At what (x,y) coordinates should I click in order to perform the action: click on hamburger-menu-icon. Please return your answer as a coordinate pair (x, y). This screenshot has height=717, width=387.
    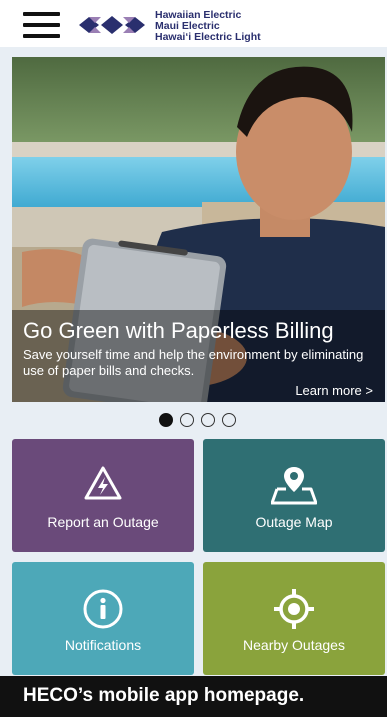
    Looking at the image, I should click on (41, 25).